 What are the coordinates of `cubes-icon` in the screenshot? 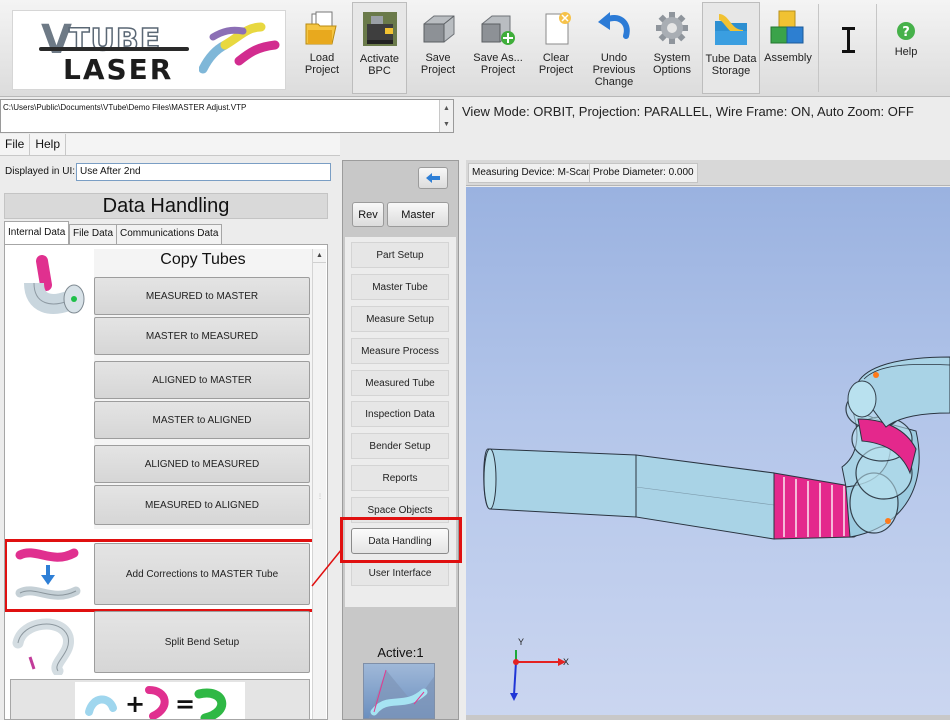 It's located at (788, 28).